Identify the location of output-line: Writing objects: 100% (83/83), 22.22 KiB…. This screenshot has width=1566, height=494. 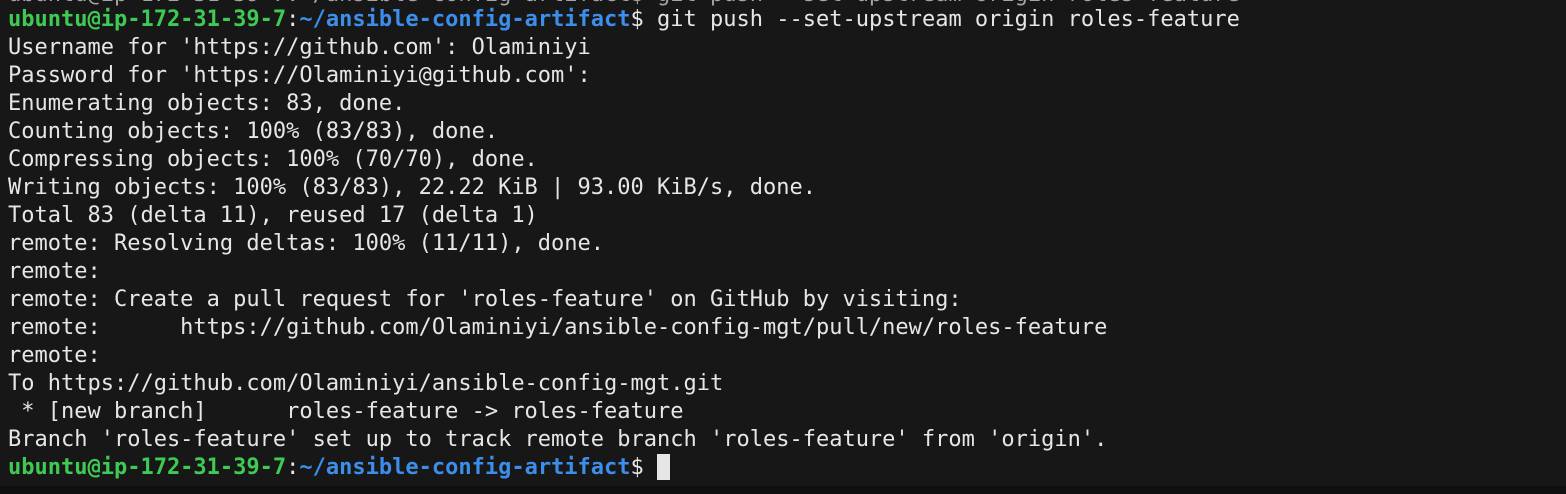
(412, 187).